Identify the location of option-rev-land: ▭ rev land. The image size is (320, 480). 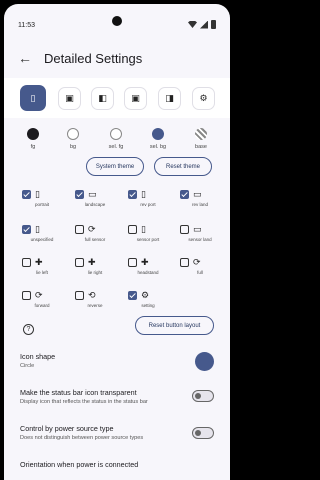
(204, 202).